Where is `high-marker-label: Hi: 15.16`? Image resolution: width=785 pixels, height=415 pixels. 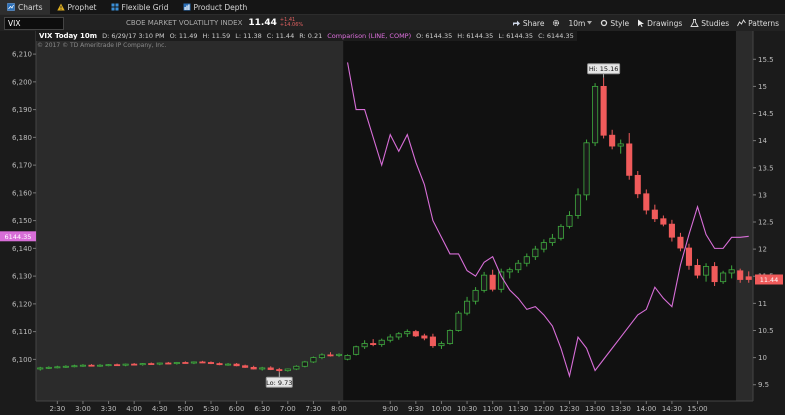 high-marker-label: Hi: 15.16 is located at coordinates (604, 69).